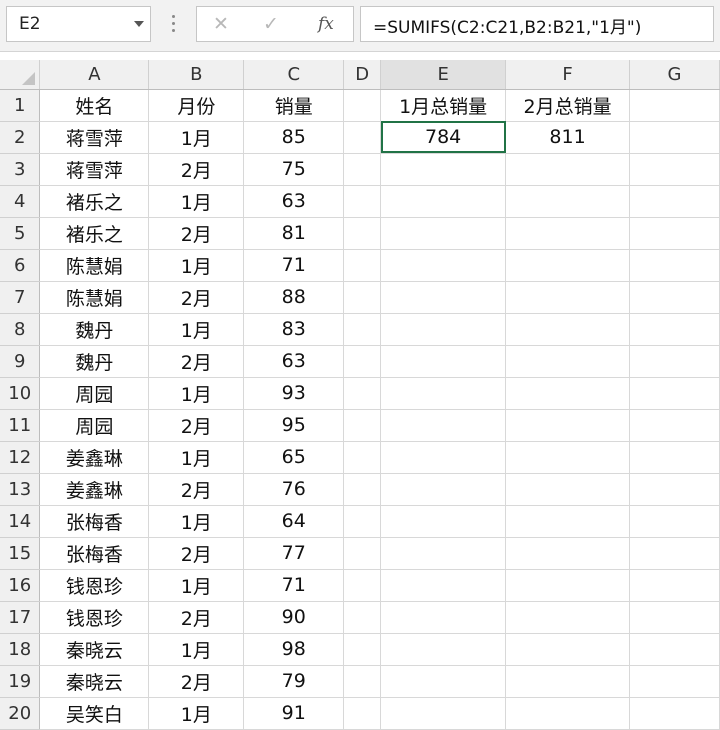 The height and width of the screenshot is (730, 720). Describe the element at coordinates (443, 105) in the screenshot. I see `cell-e1: 1月总销量` at that location.